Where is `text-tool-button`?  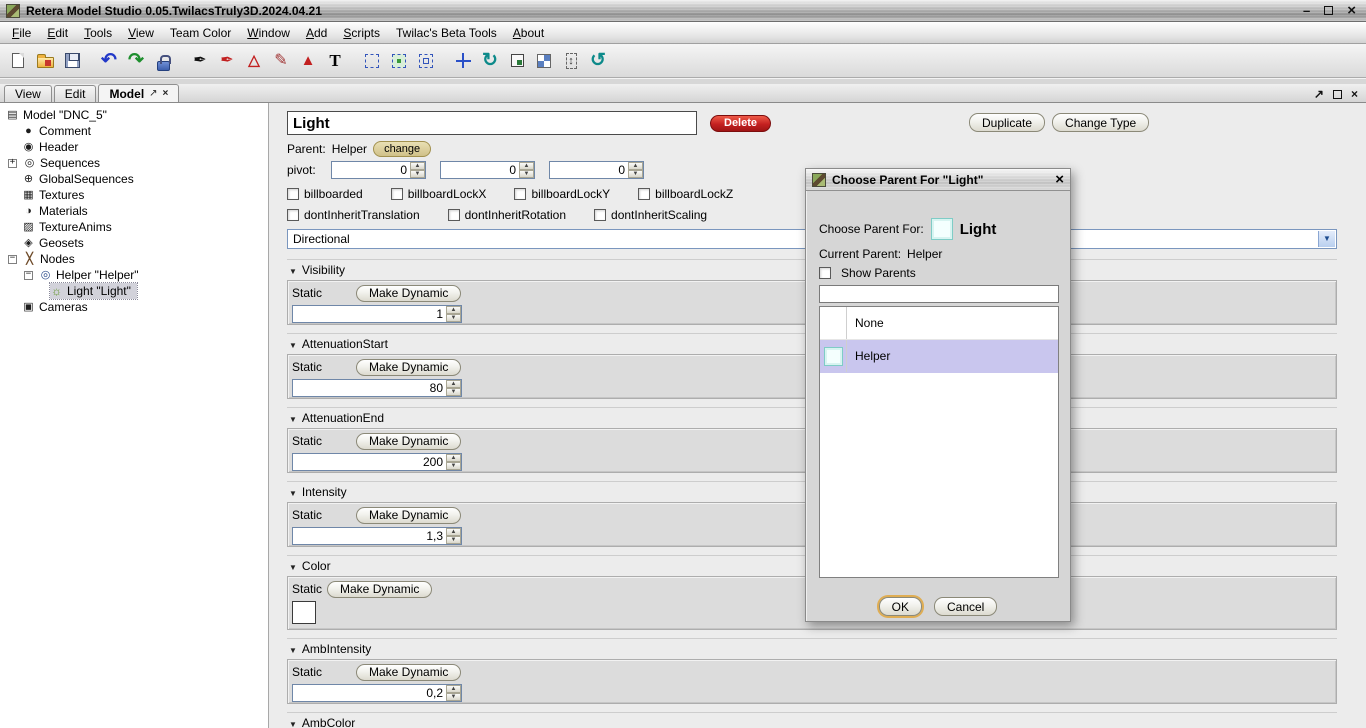 text-tool-button is located at coordinates (335, 61).